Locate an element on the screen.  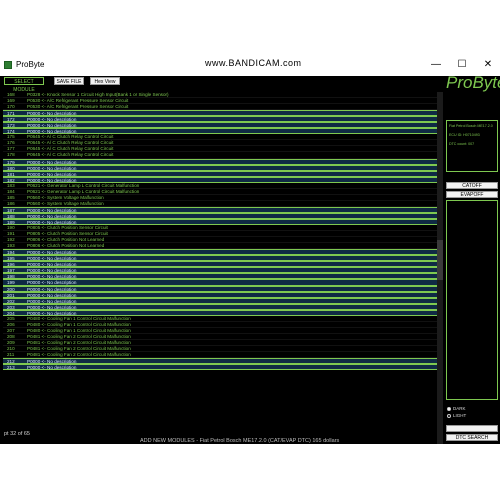
theme-light-label: LIGHT is located at coordinates (460, 415).